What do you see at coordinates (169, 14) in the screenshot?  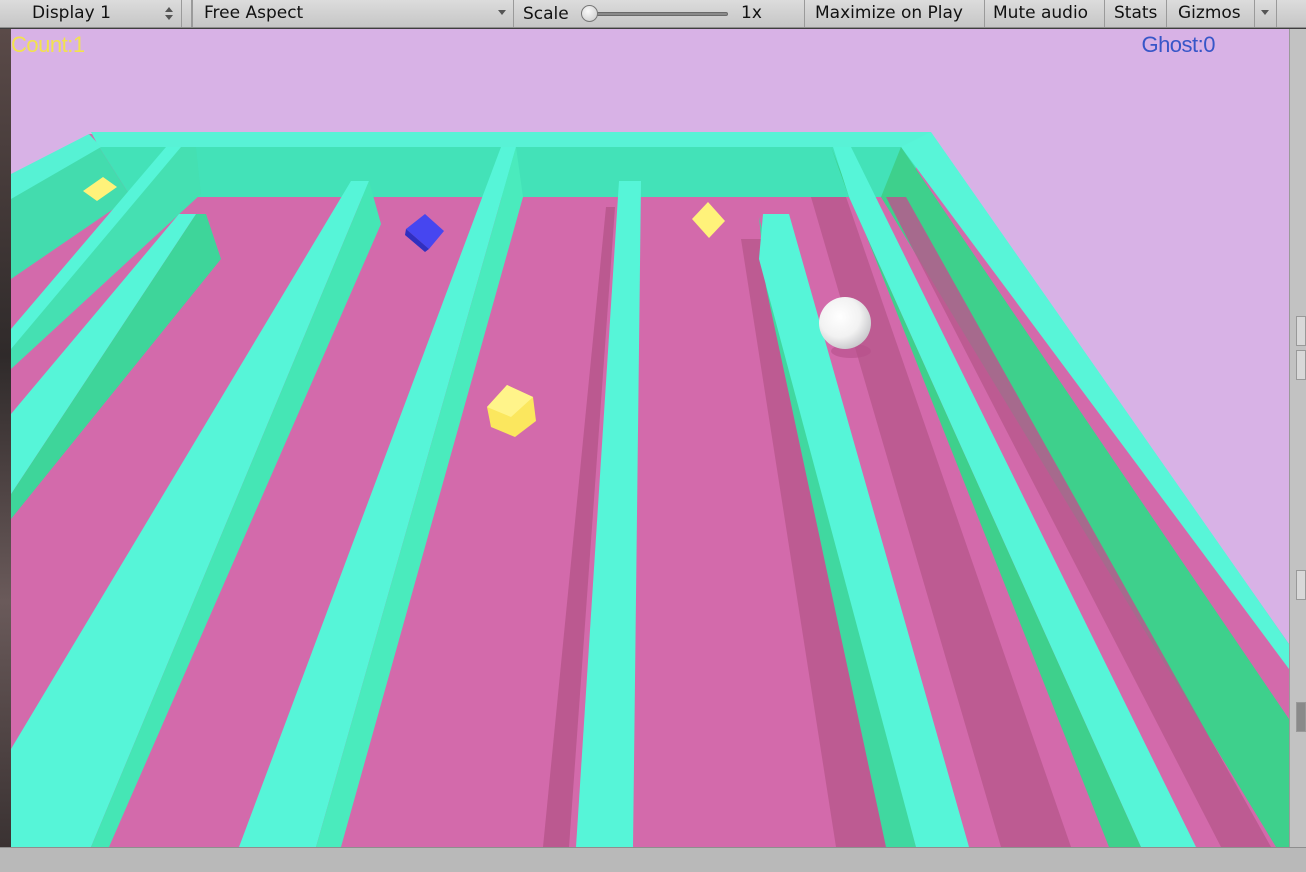 I see `updown-arrow-icon` at bounding box center [169, 14].